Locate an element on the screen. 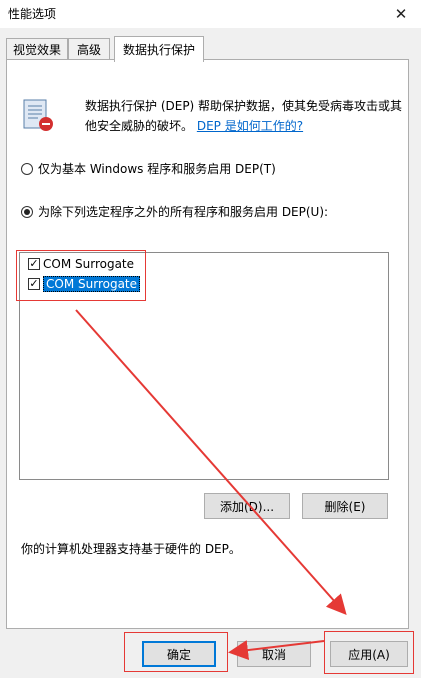  cancel-button: 取消 is located at coordinates (274, 654).